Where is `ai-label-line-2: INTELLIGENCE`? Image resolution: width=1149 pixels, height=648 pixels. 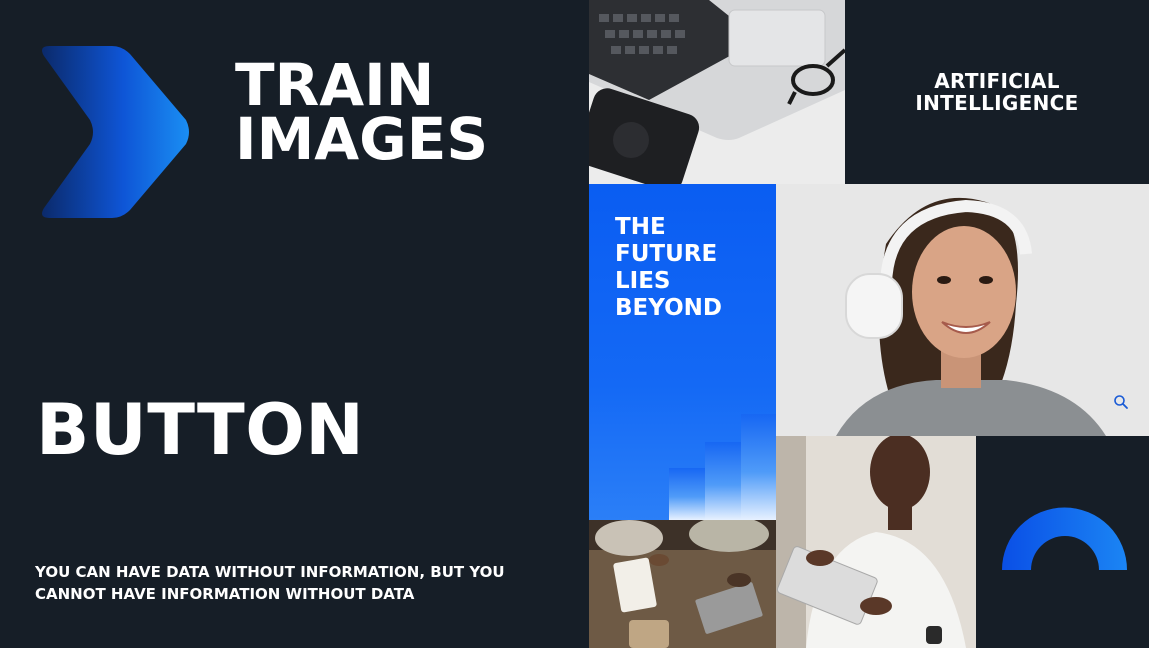 ai-label-line-2: INTELLIGENCE is located at coordinates (997, 103).